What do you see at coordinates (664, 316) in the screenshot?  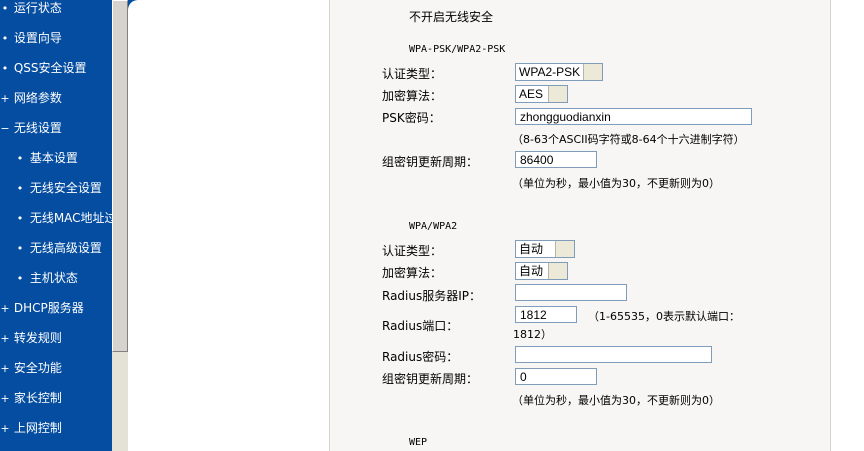 I see `radius-port-hint: （1-65535，0表示默认端口：` at bounding box center [664, 316].